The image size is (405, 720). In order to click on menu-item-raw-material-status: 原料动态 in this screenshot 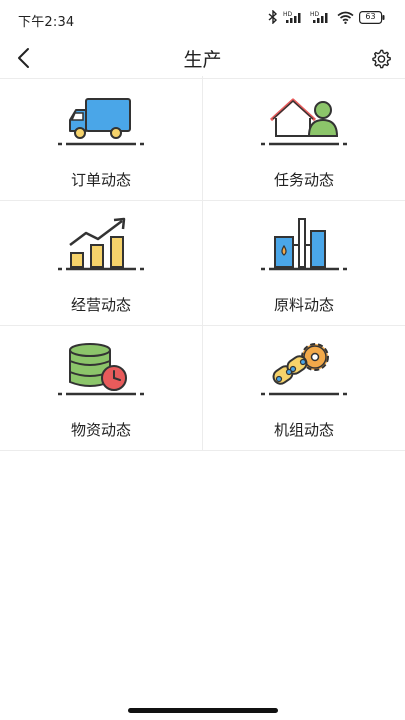, I will do `click(303, 263)`.